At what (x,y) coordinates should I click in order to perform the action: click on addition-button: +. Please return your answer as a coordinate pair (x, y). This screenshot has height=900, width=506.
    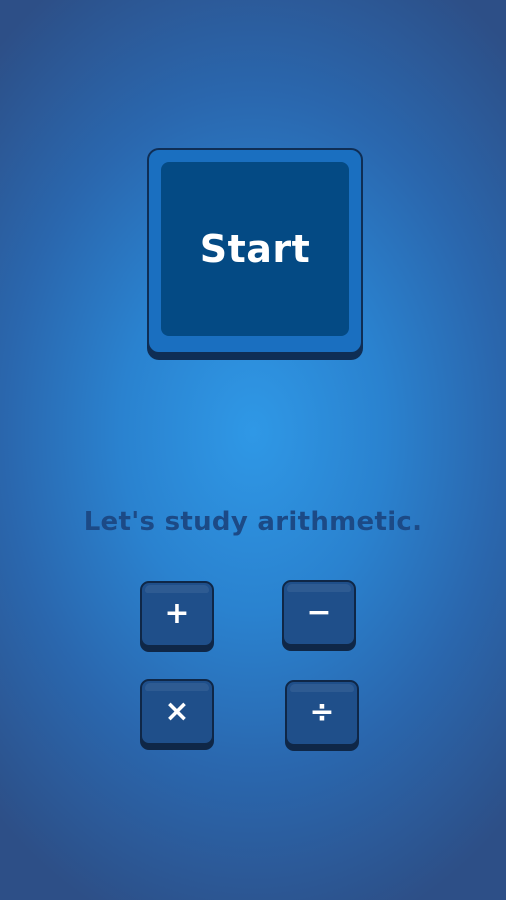
    Looking at the image, I should click on (177, 614).